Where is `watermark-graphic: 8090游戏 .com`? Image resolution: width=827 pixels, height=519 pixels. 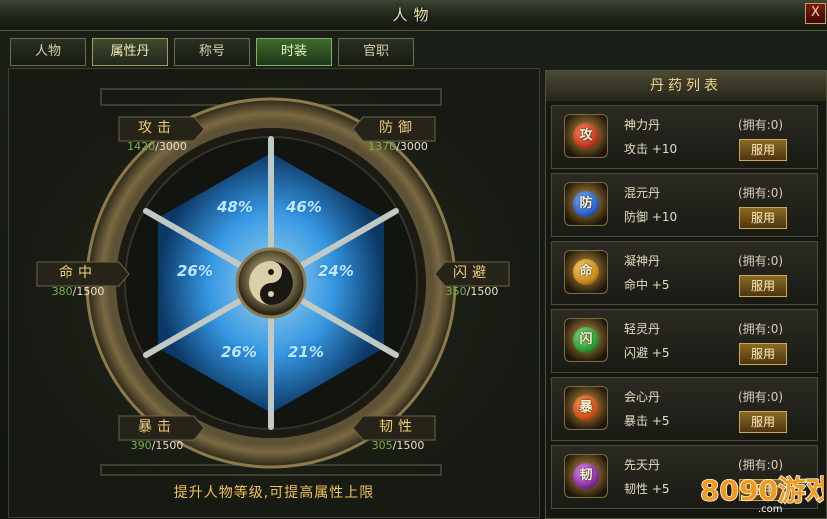
watermark-graphic: 8090游戏 .com is located at coordinates (763, 494).